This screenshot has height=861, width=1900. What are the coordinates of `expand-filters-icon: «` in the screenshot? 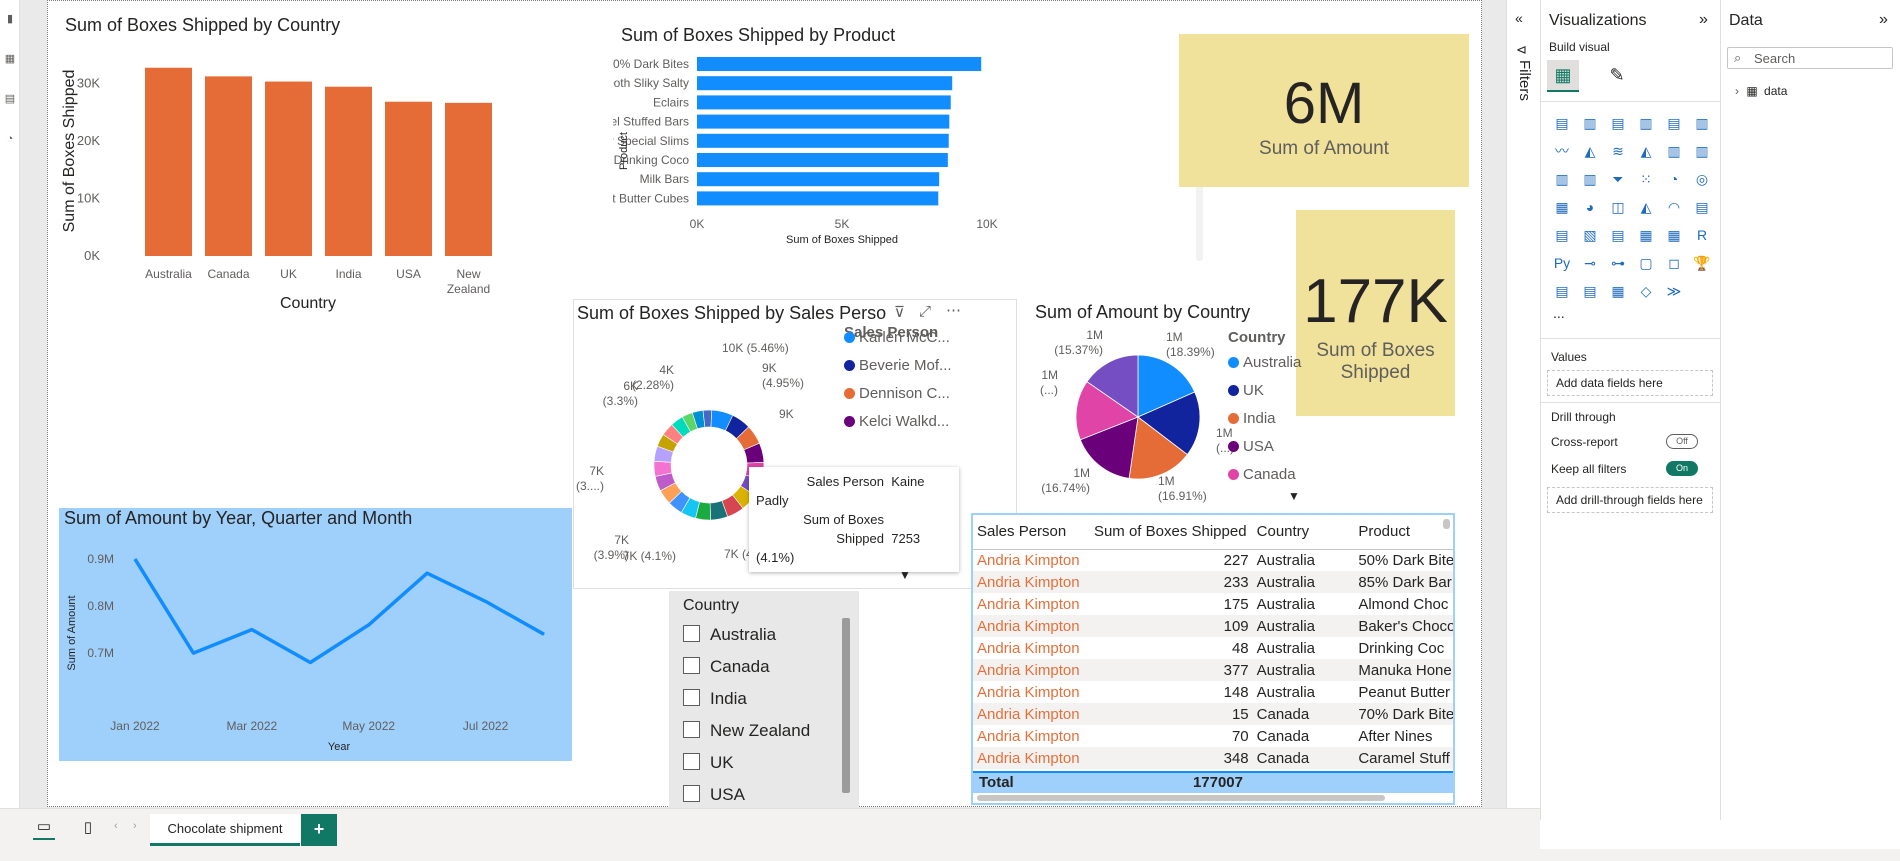 It's located at (1519, 18).